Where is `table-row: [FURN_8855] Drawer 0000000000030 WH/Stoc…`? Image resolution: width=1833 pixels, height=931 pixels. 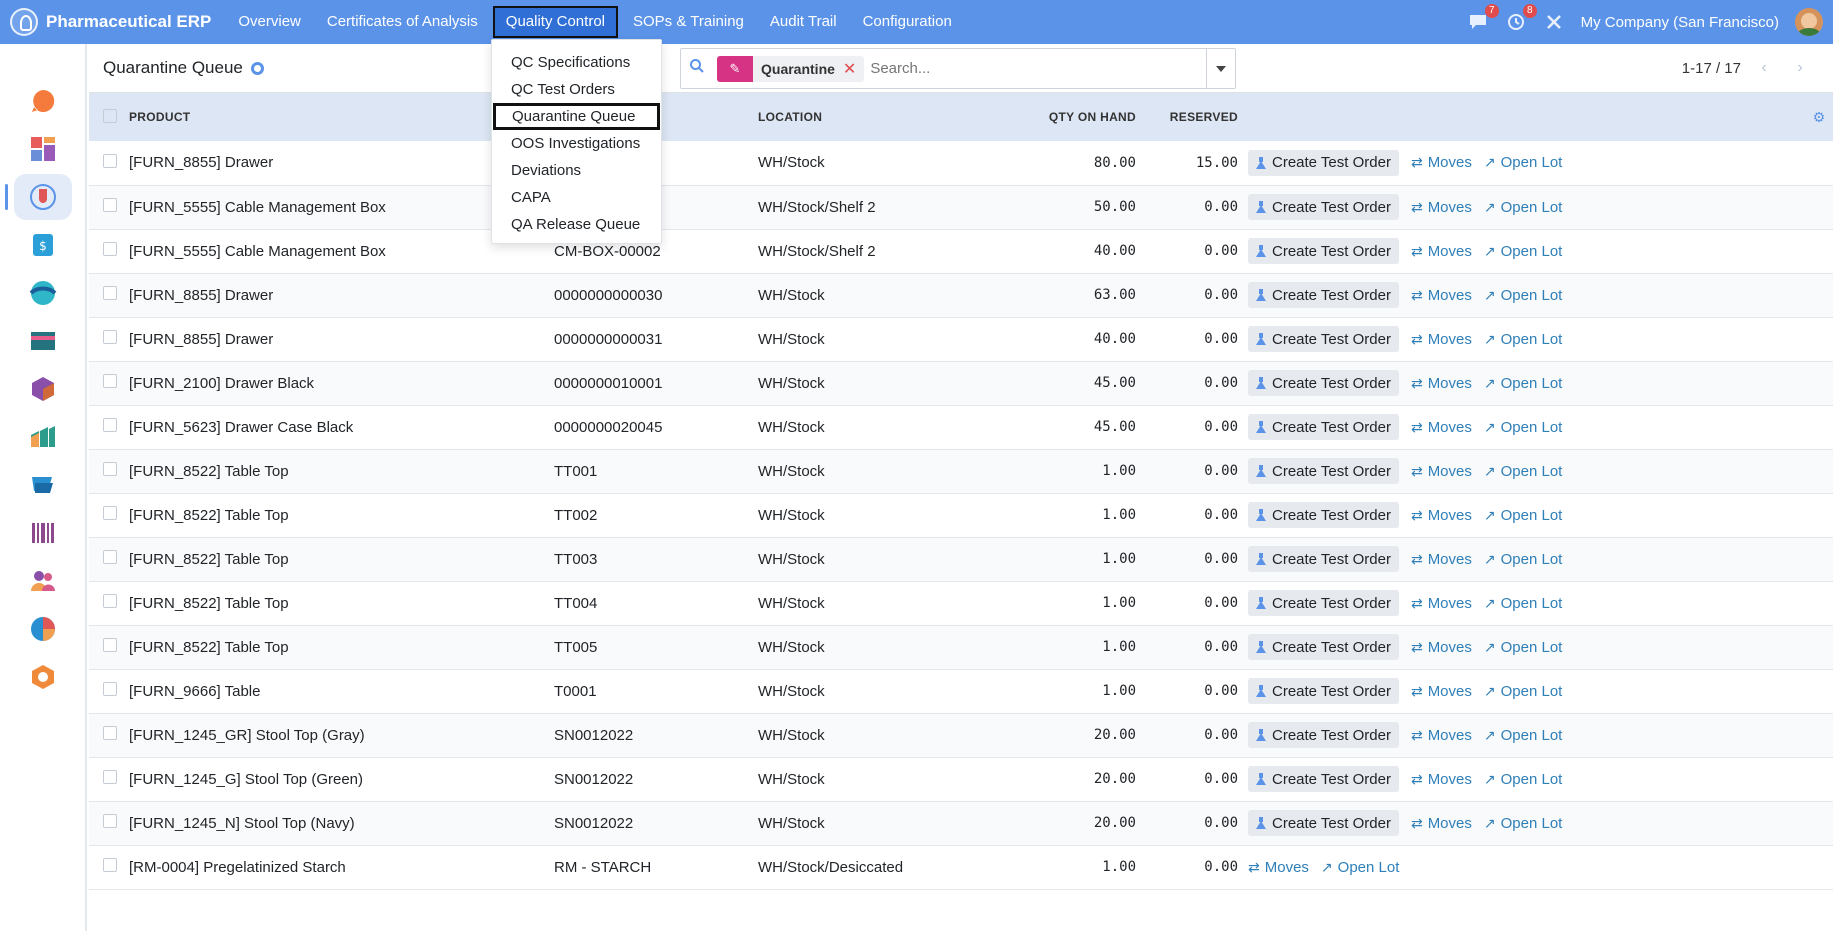 table-row: [FURN_8855] Drawer 0000000000030 WH/Stoc… is located at coordinates (961, 295).